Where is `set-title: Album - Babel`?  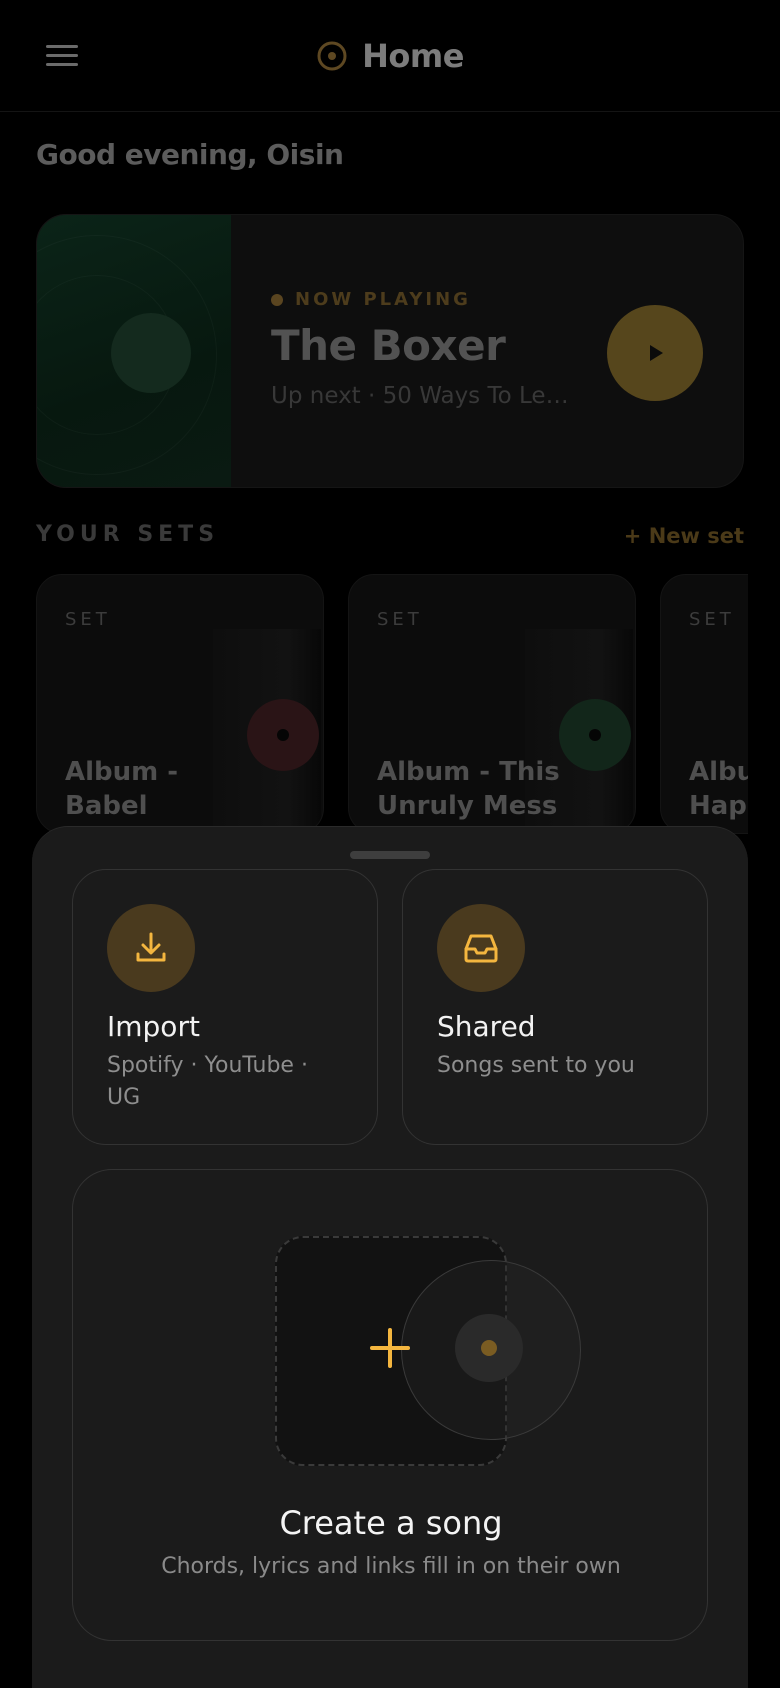 set-title: Album - Babel is located at coordinates (122, 789).